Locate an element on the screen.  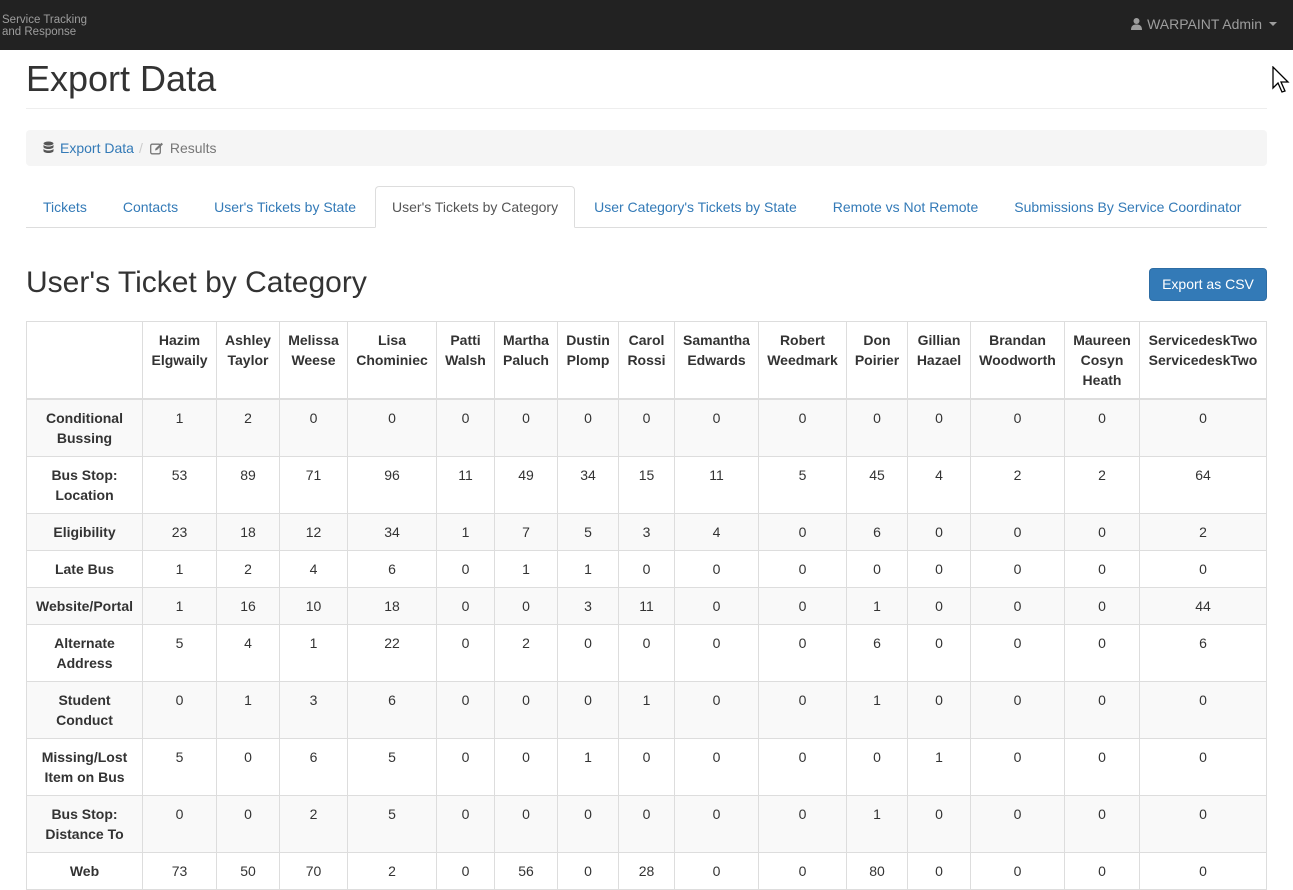
tab-users-tickets-by-state: User's Tickets by State is located at coordinates (285, 207).